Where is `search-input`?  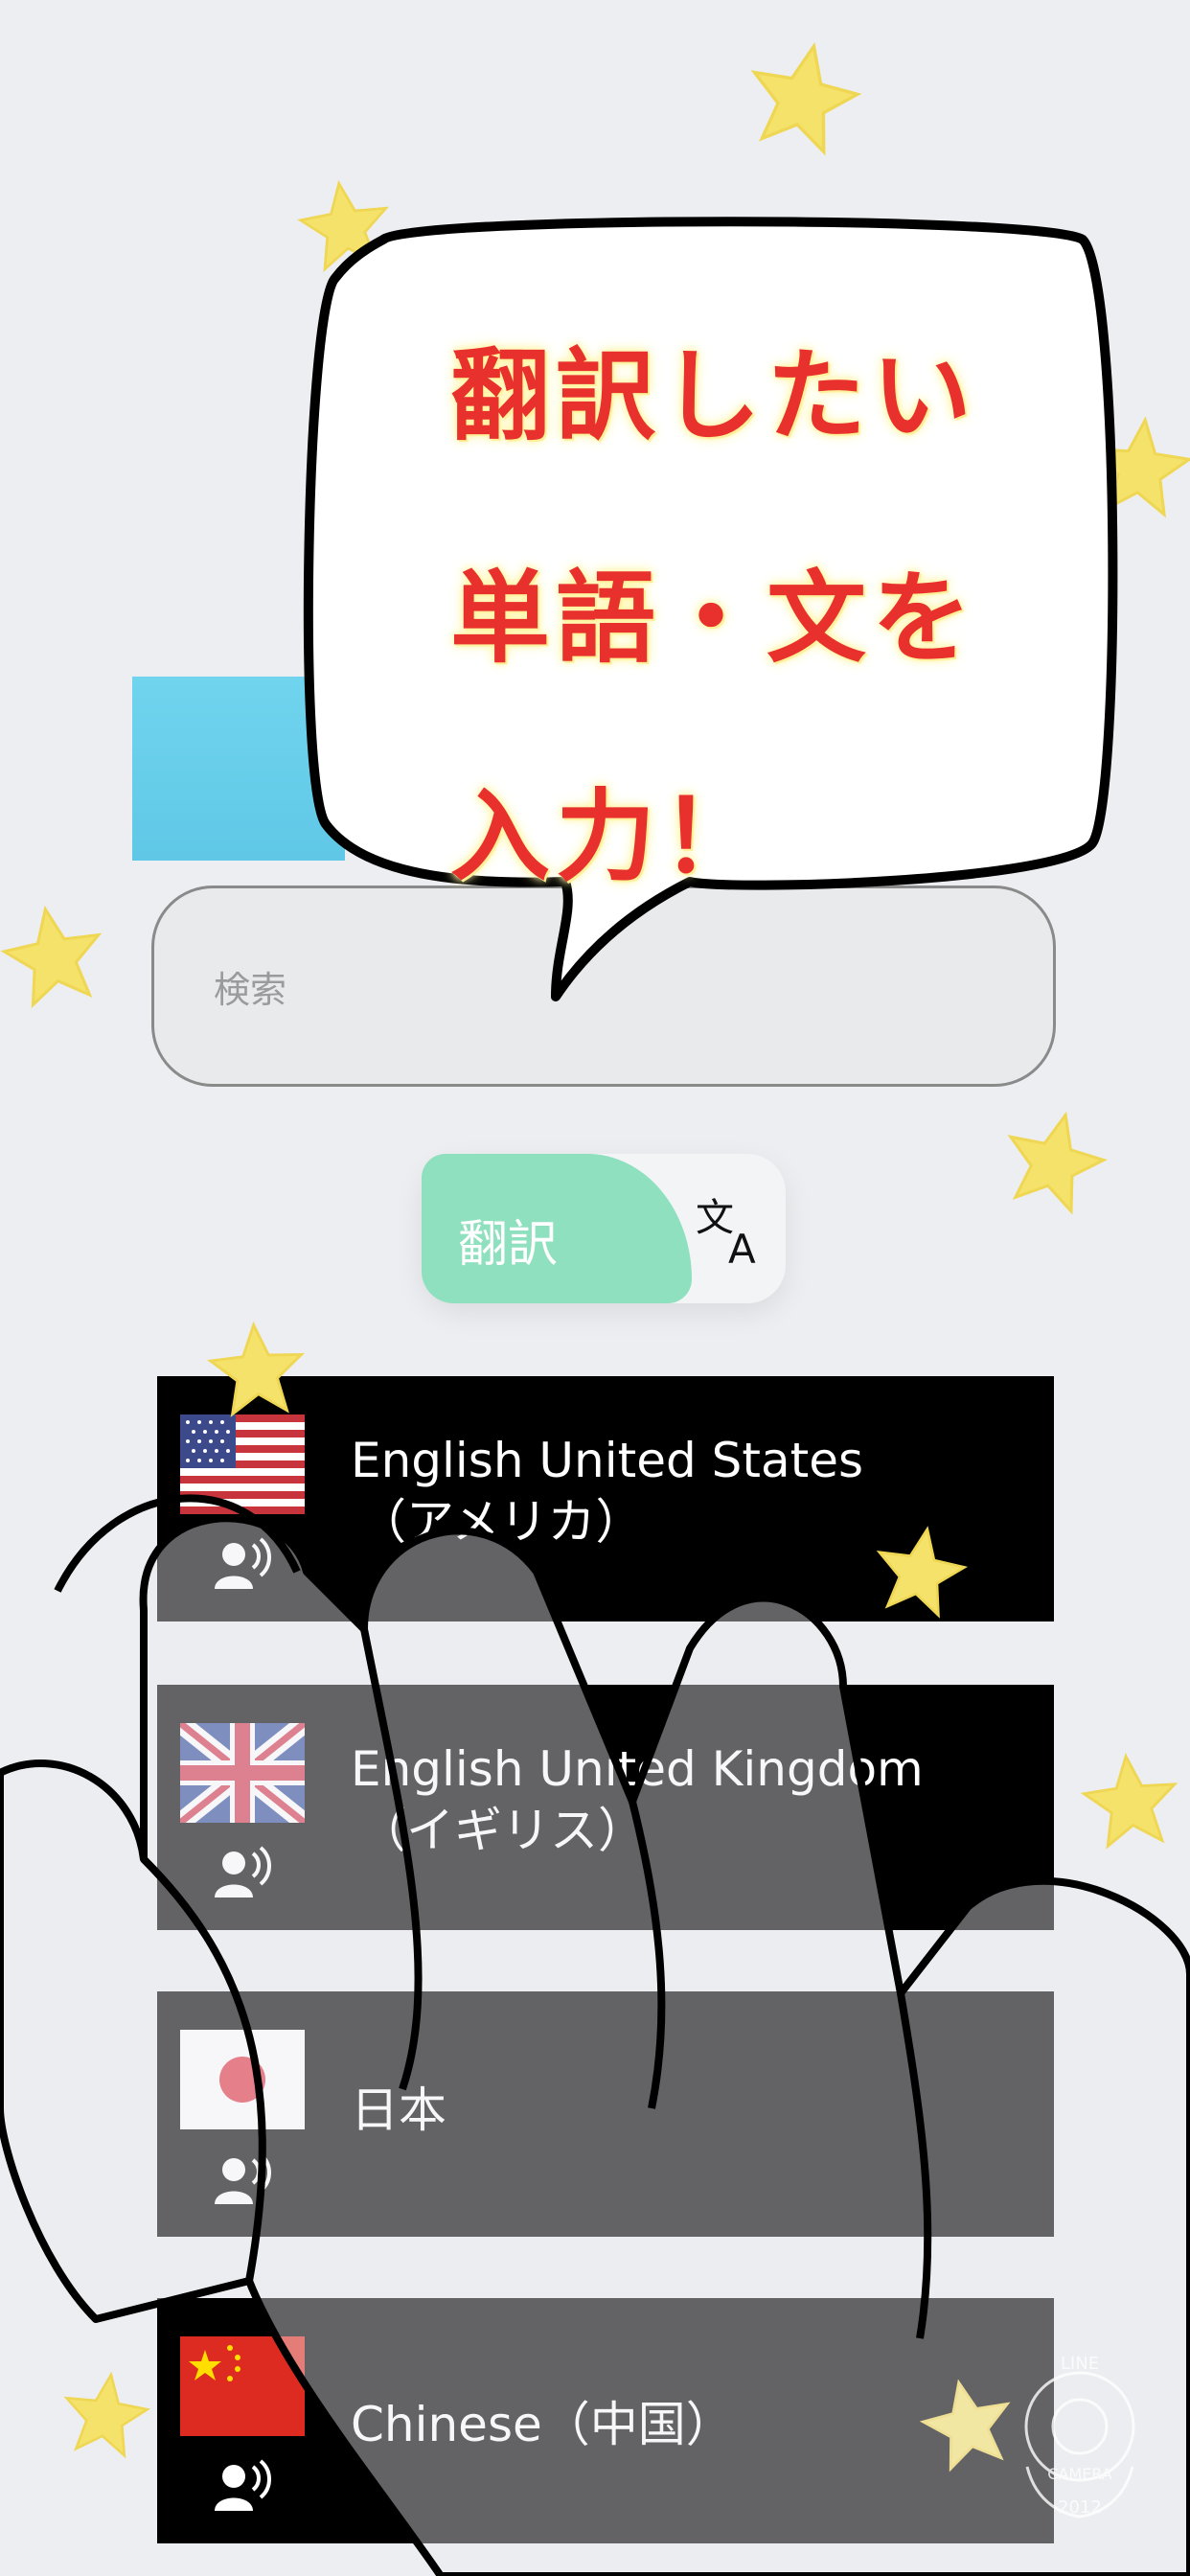 search-input is located at coordinates (606, 989).